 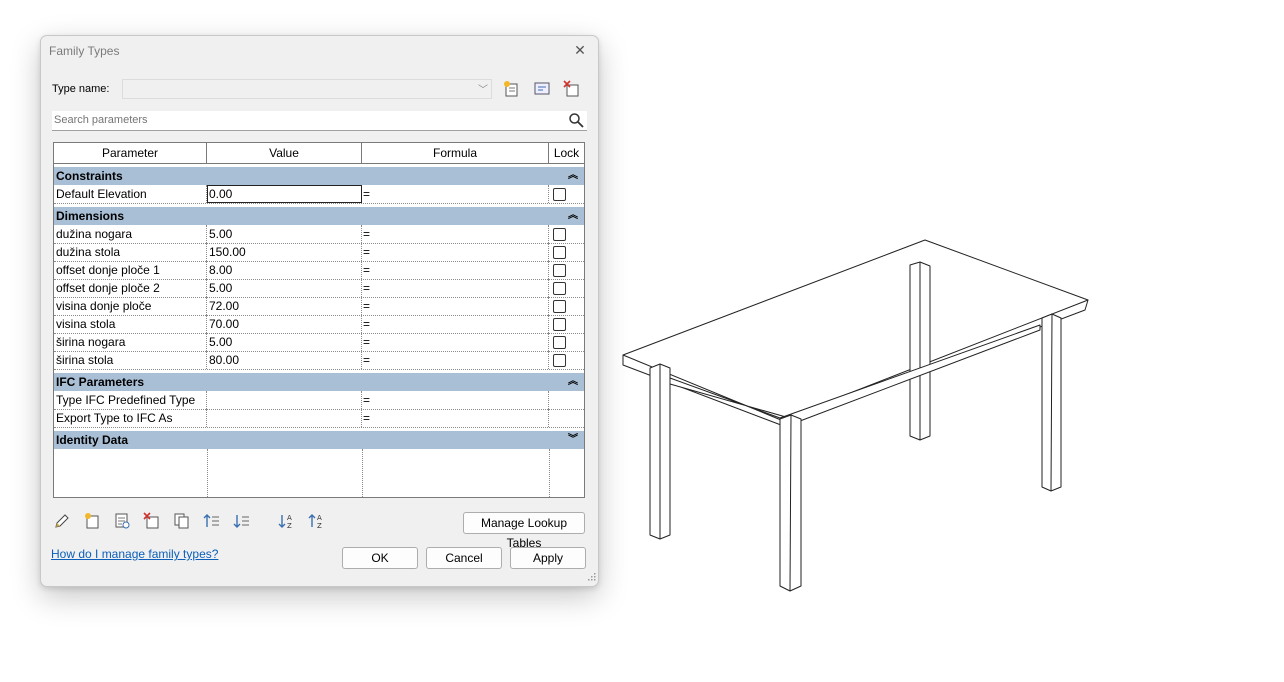 I want to click on value-cell: 8.00, so click(x=284, y=270).